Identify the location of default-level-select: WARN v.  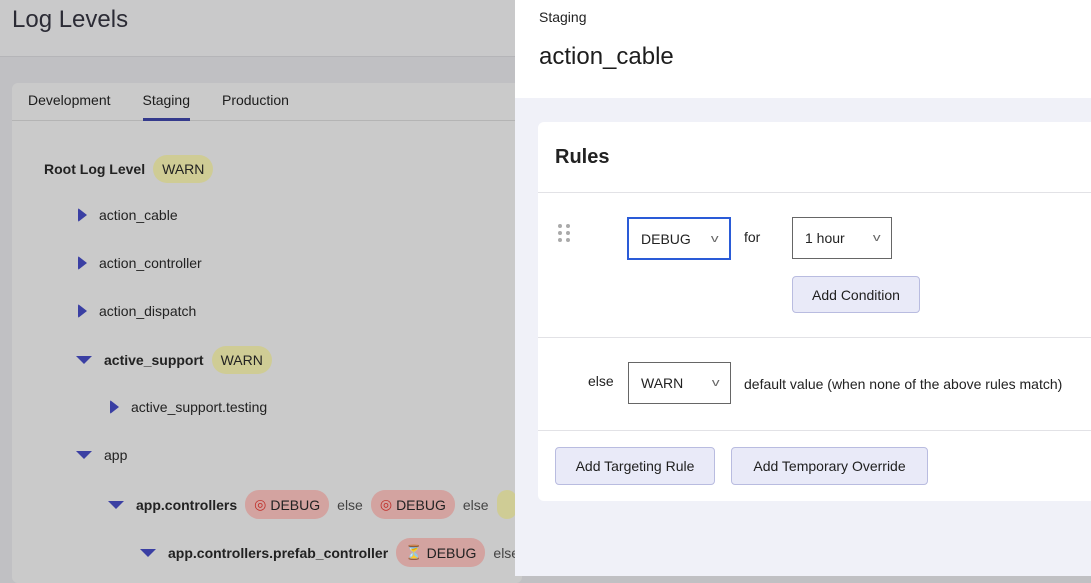
(679, 383).